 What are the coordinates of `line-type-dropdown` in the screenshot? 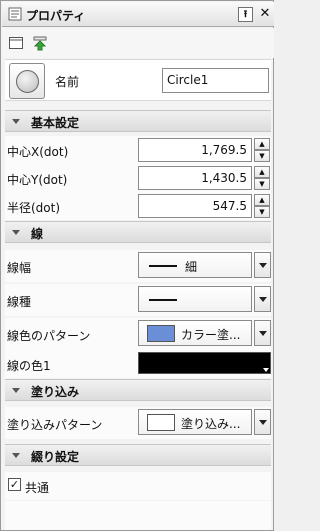 It's located at (262, 299).